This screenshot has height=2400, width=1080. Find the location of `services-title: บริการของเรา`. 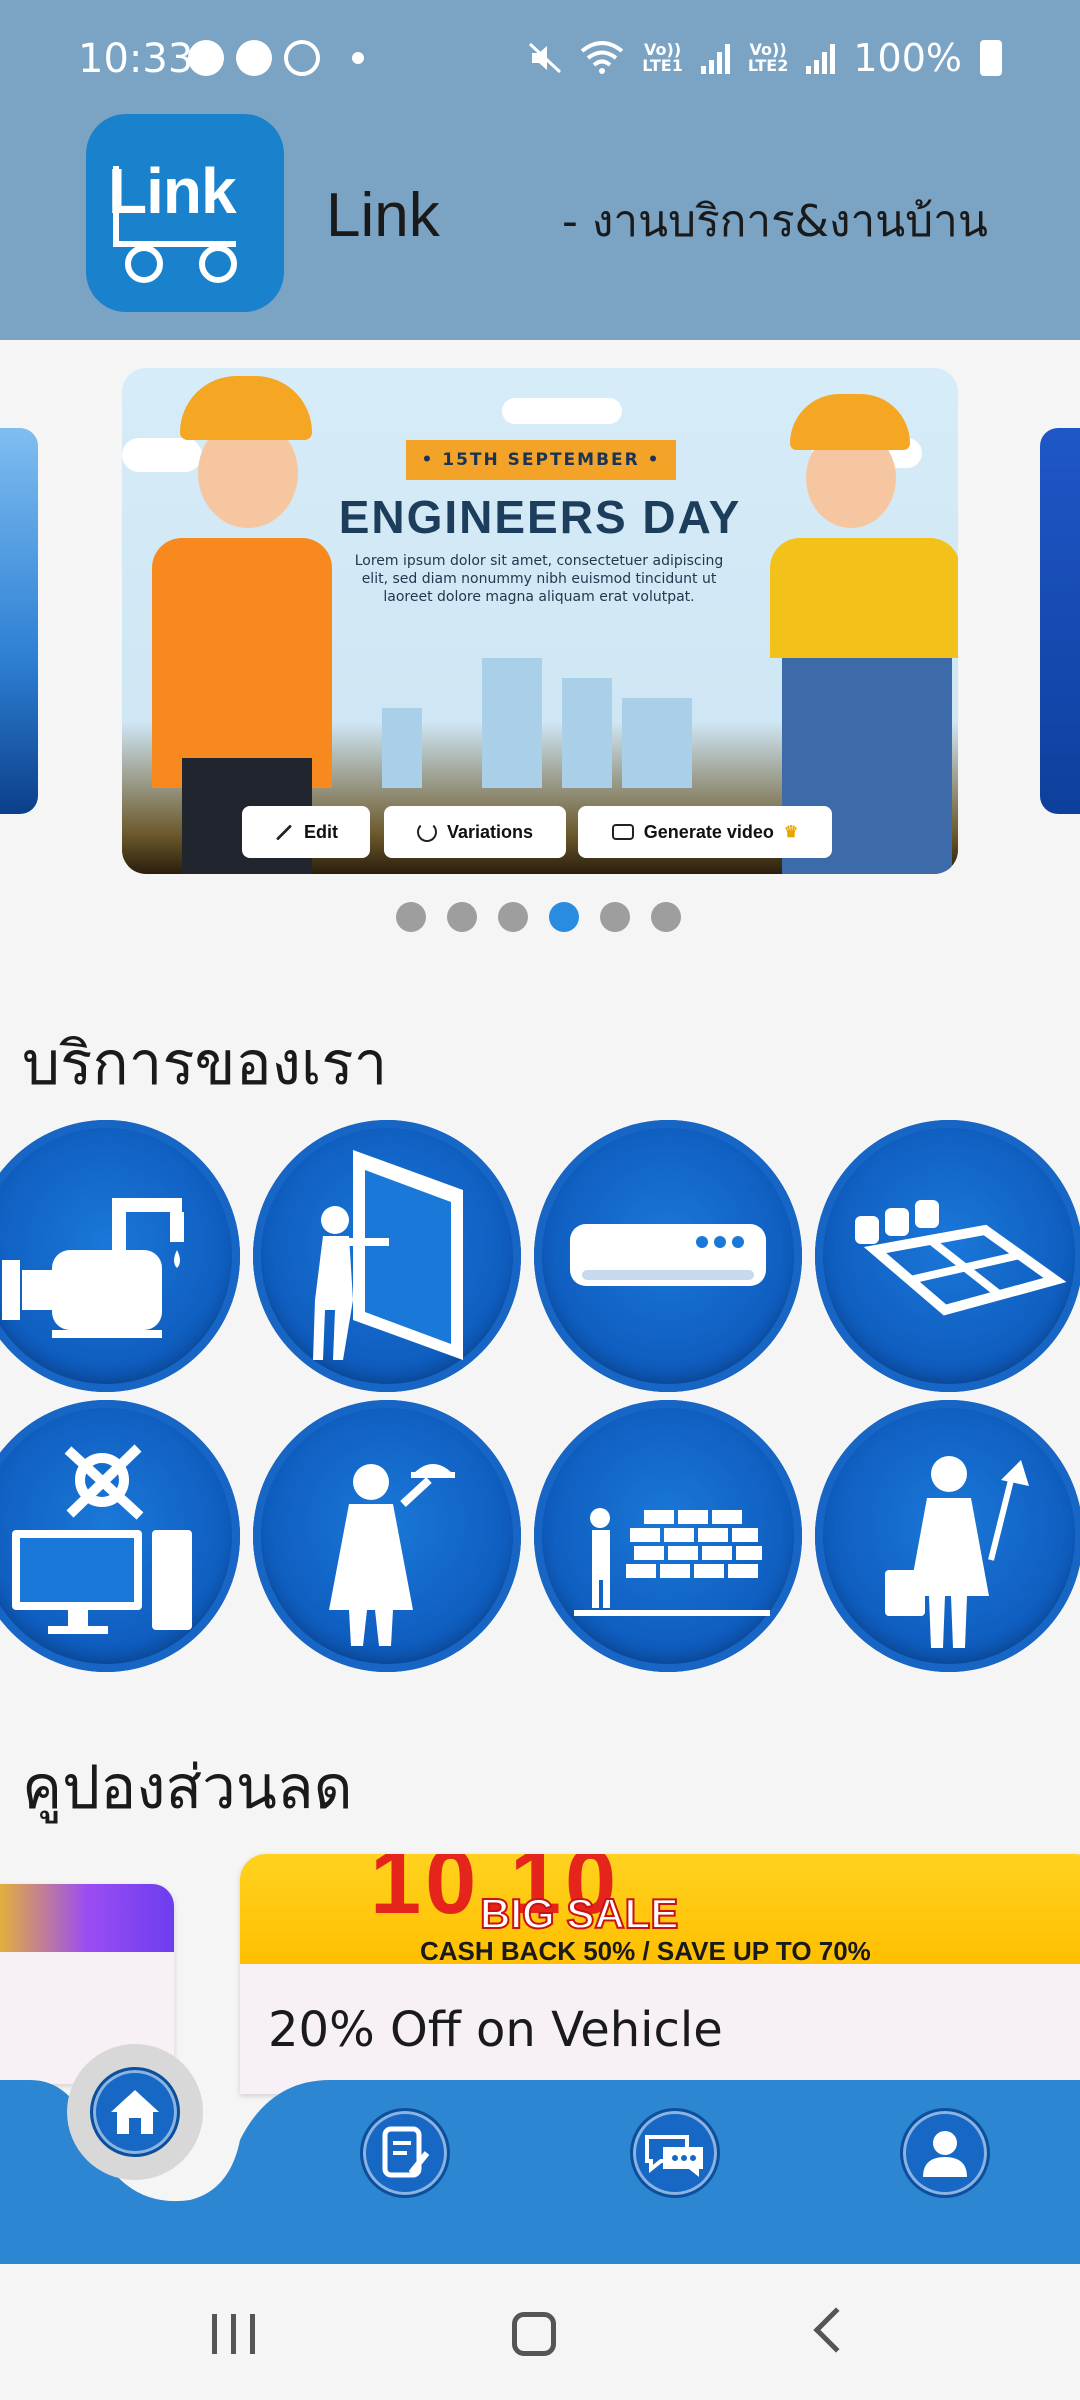

services-title: บริการของเรา is located at coordinates (205, 1064).